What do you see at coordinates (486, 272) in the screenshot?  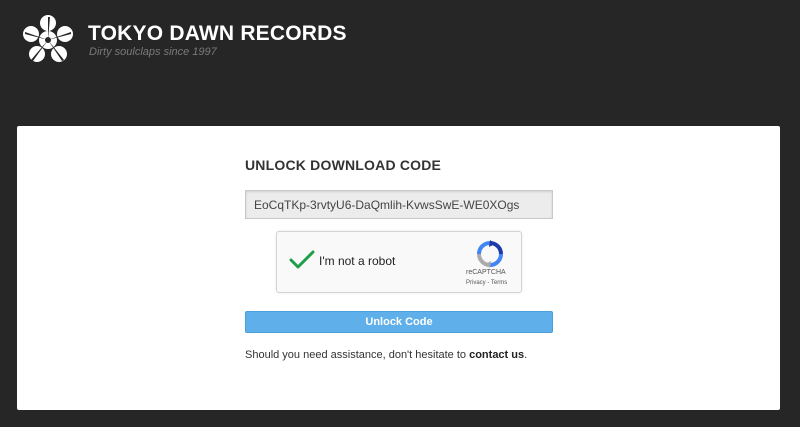 I see `captcha-brand: reCAPTCHA` at bounding box center [486, 272].